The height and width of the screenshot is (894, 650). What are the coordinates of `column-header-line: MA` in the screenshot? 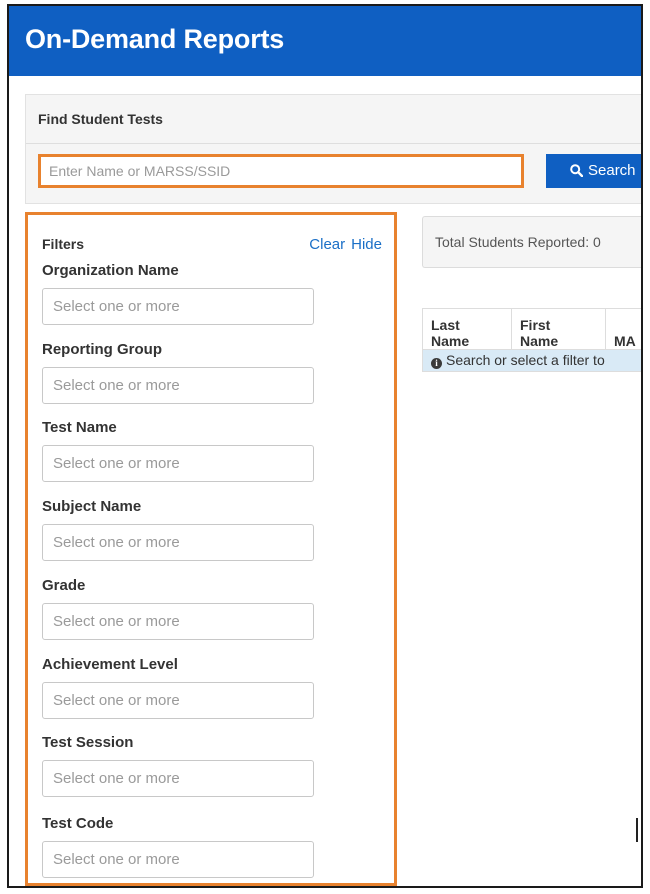 It's located at (625, 341).